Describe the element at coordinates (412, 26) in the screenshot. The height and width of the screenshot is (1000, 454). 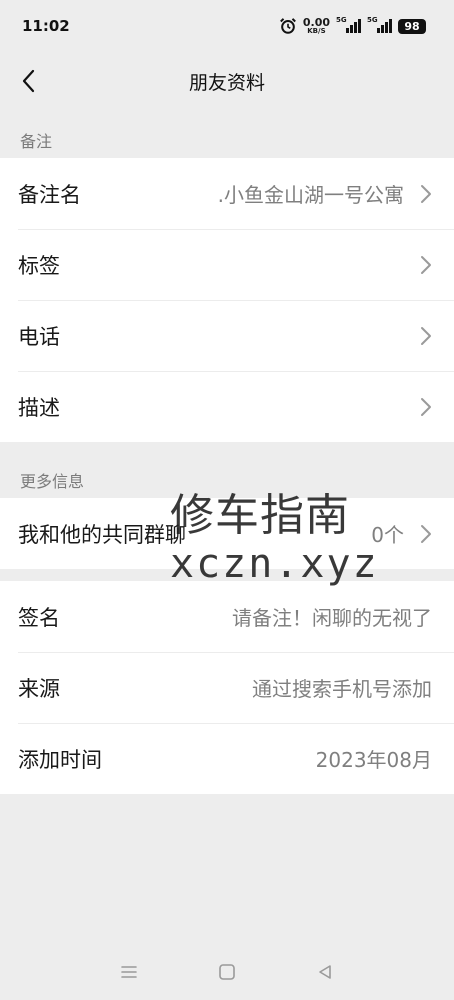
I see `battery-icon: 98` at that location.